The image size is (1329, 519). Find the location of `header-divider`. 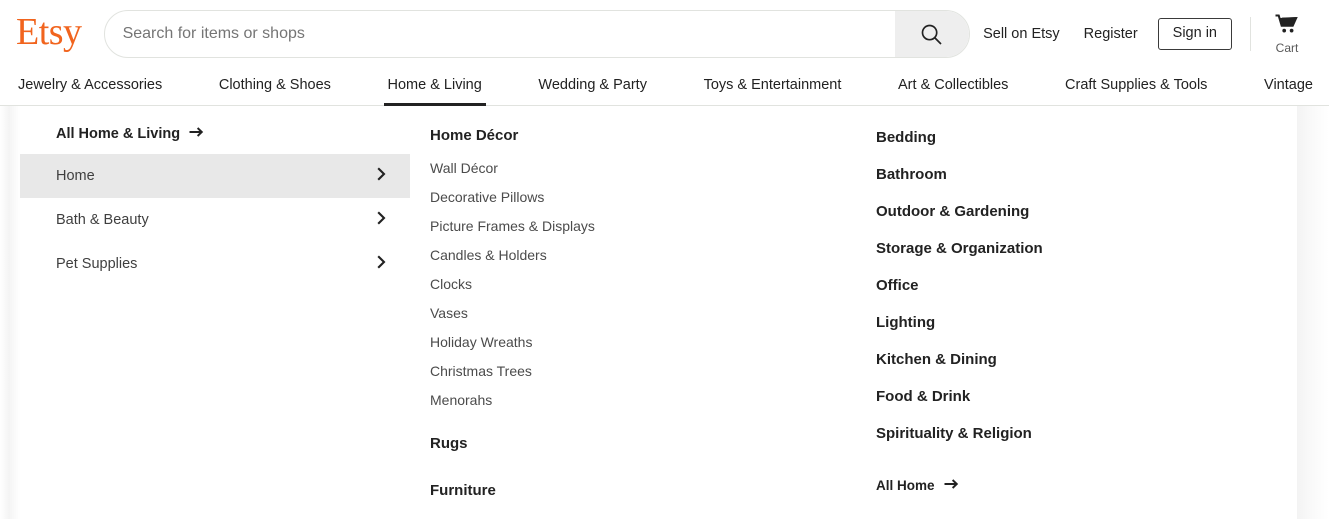

header-divider is located at coordinates (1250, 34).